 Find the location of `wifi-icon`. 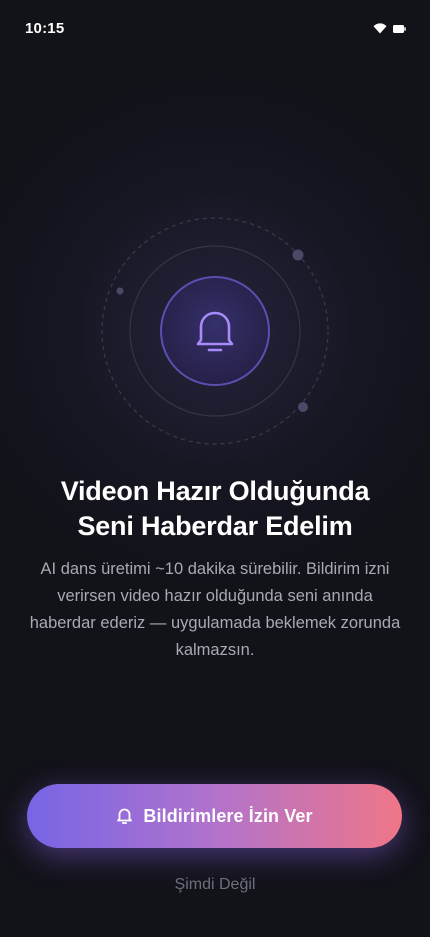

wifi-icon is located at coordinates (380, 28).